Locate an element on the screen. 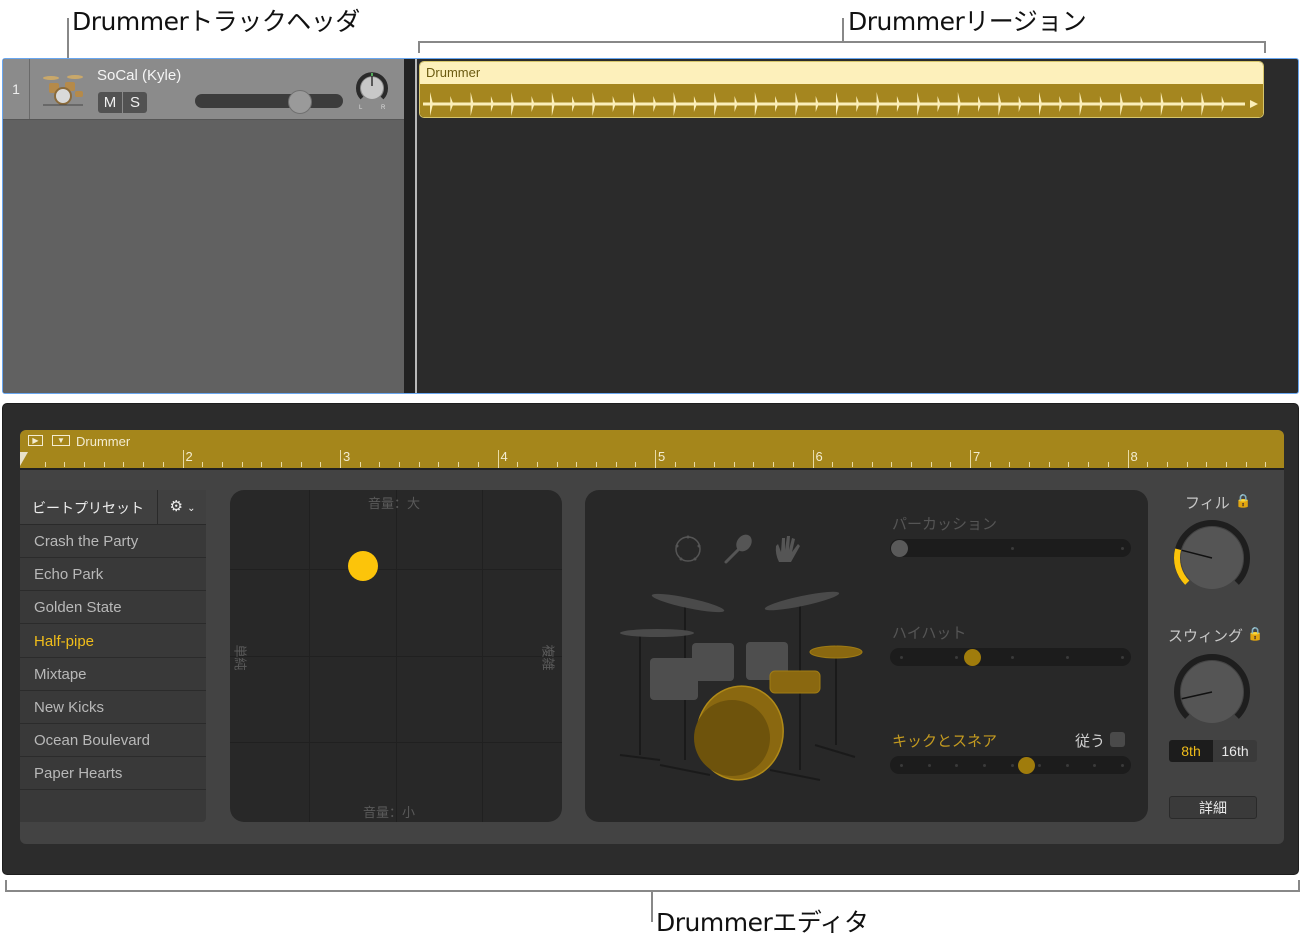  playhead is located at coordinates (416, 226).